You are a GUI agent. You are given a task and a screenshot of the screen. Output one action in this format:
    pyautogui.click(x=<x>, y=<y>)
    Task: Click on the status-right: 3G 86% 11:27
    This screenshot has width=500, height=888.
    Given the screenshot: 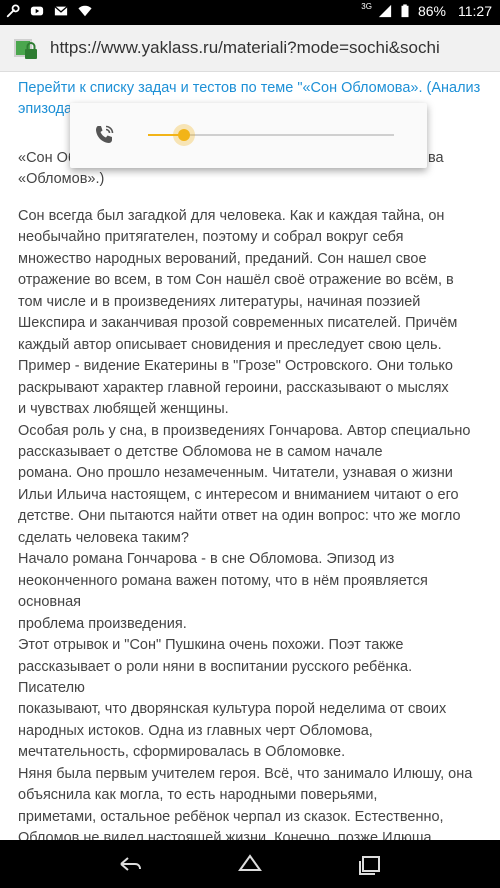 What is the action you would take?
    pyautogui.click(x=426, y=10)
    